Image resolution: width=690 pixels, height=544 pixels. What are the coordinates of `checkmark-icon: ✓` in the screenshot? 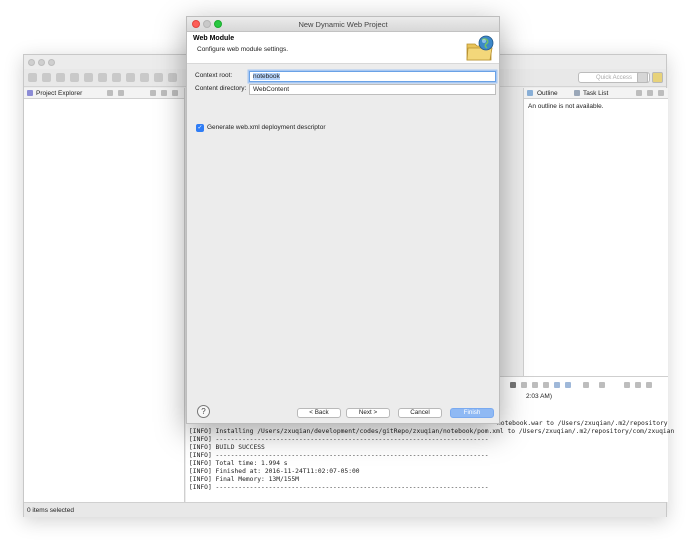 It's located at (200, 128).